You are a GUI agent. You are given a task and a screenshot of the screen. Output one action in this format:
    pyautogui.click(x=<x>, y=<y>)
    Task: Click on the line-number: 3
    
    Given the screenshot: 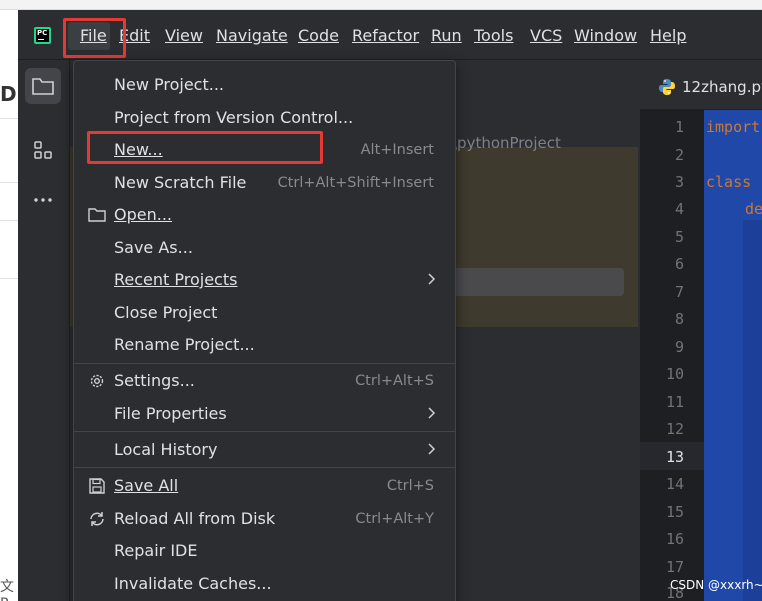 What is the action you would take?
    pyautogui.click(x=679, y=182)
    